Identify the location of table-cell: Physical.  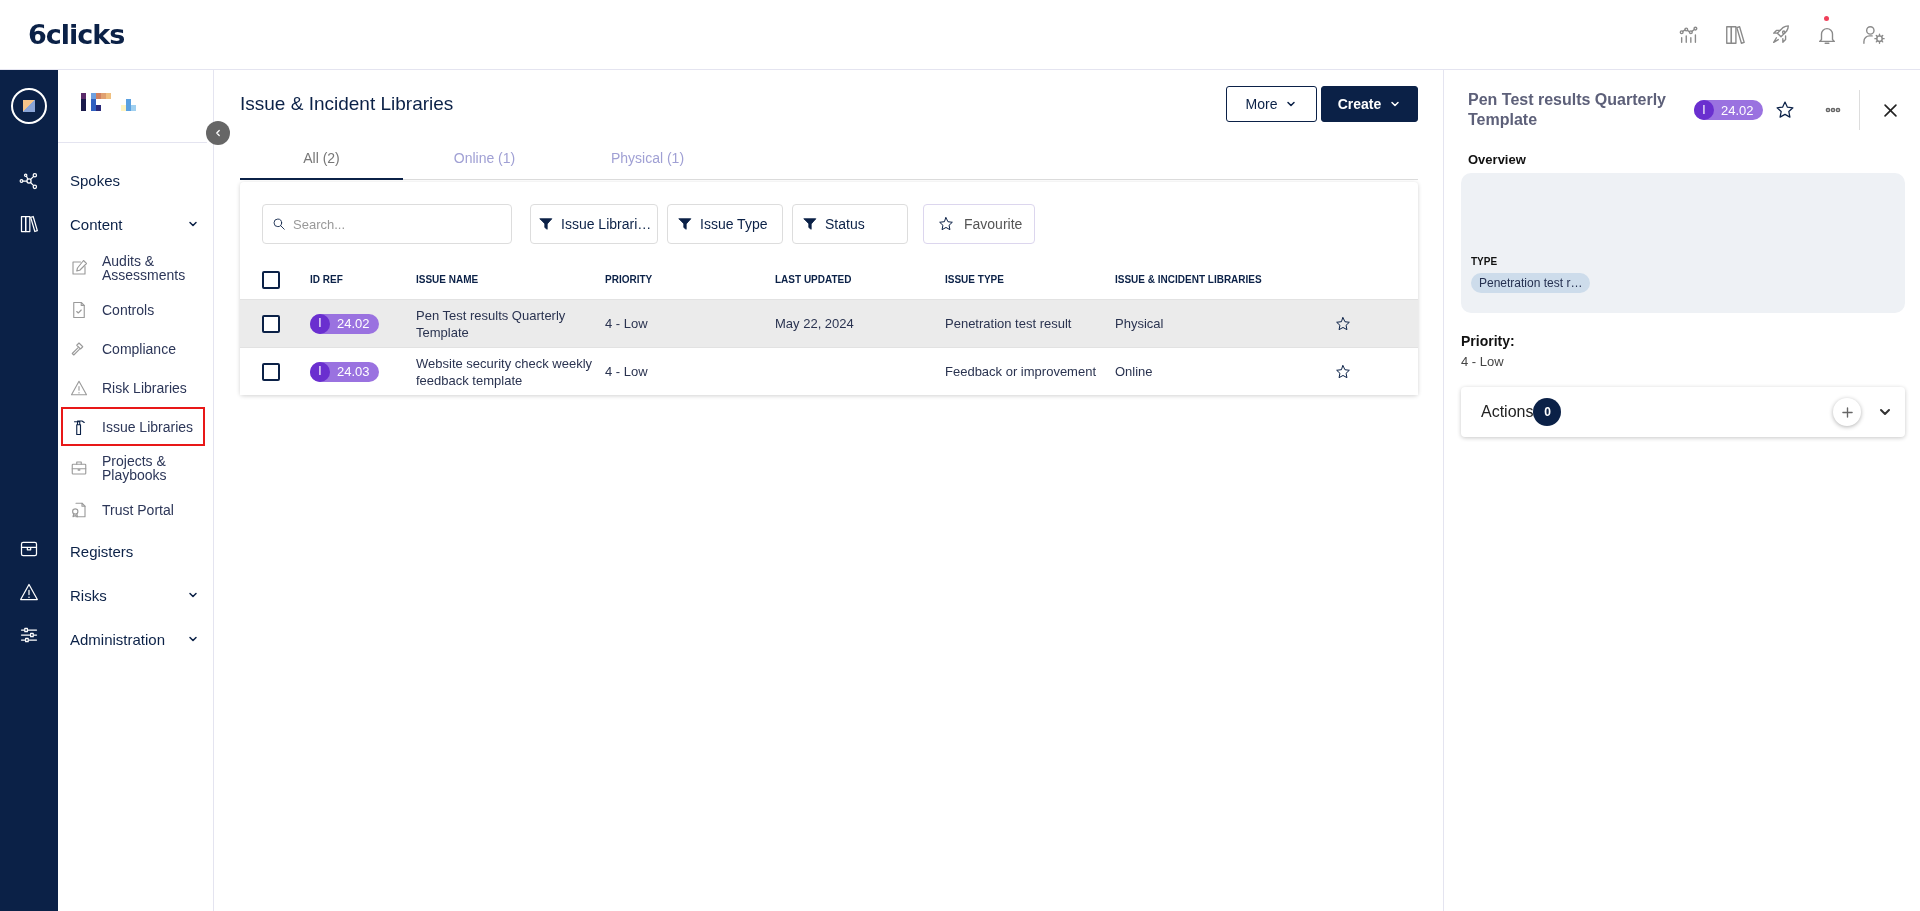
(1139, 323).